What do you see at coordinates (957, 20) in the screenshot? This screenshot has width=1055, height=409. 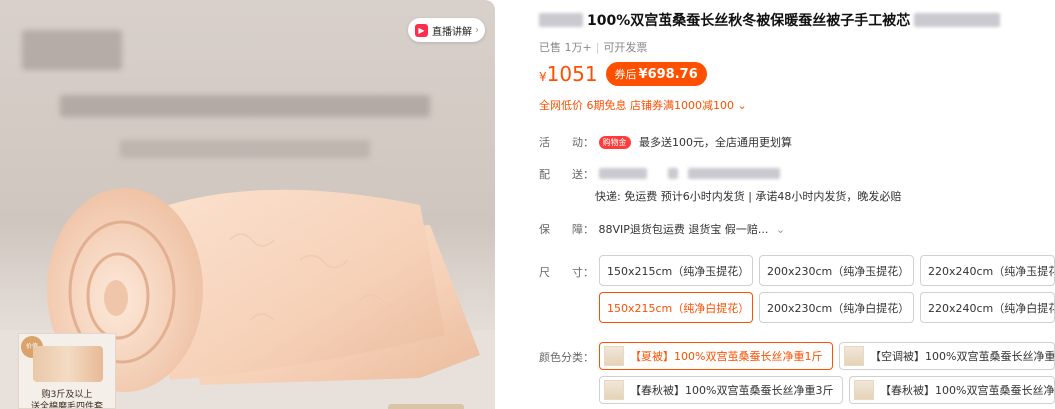 I see `blurred-title-tail` at bounding box center [957, 20].